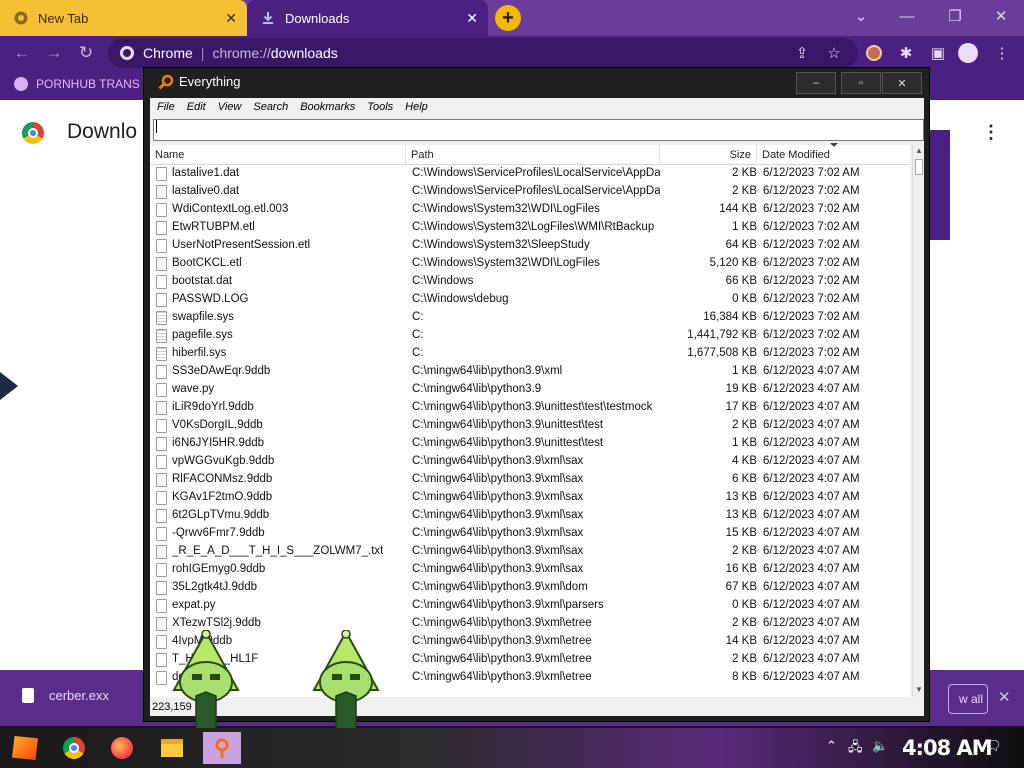  Describe the element at coordinates (741, 587) in the screenshot. I see `result-size: 67 KB` at that location.